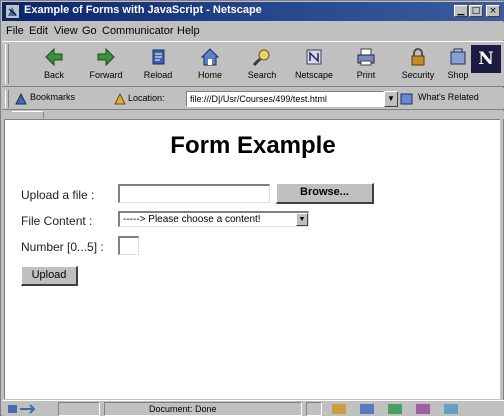  What do you see at coordinates (461, 11) in the screenshot?
I see `minimize-button: ▁` at bounding box center [461, 11].